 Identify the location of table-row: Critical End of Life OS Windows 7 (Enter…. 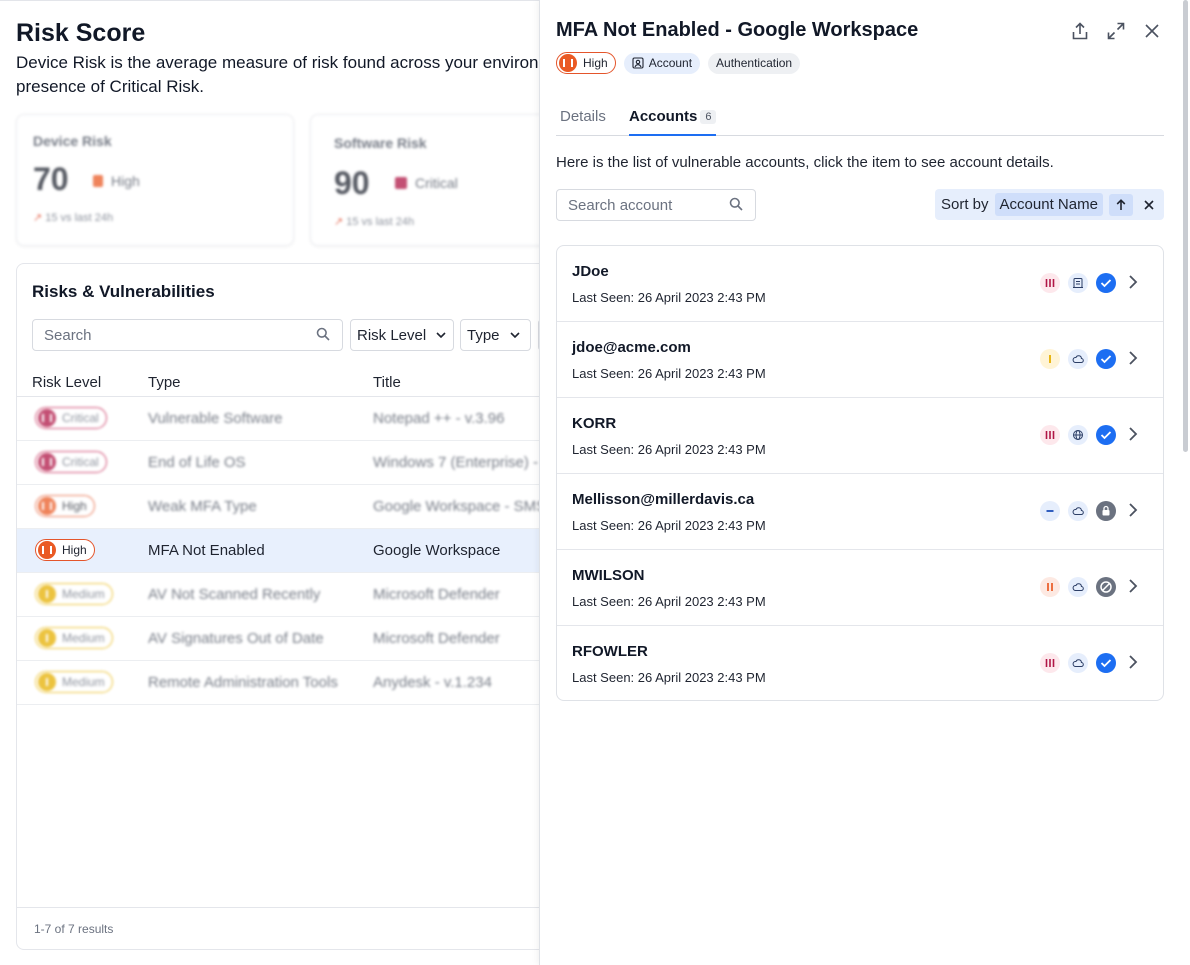
(316, 463).